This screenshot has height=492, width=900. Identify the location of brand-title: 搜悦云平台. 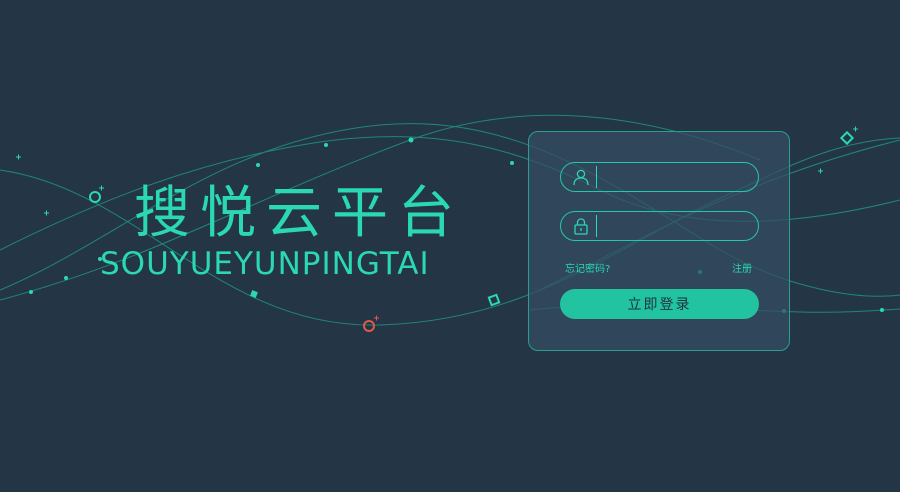
(299, 213).